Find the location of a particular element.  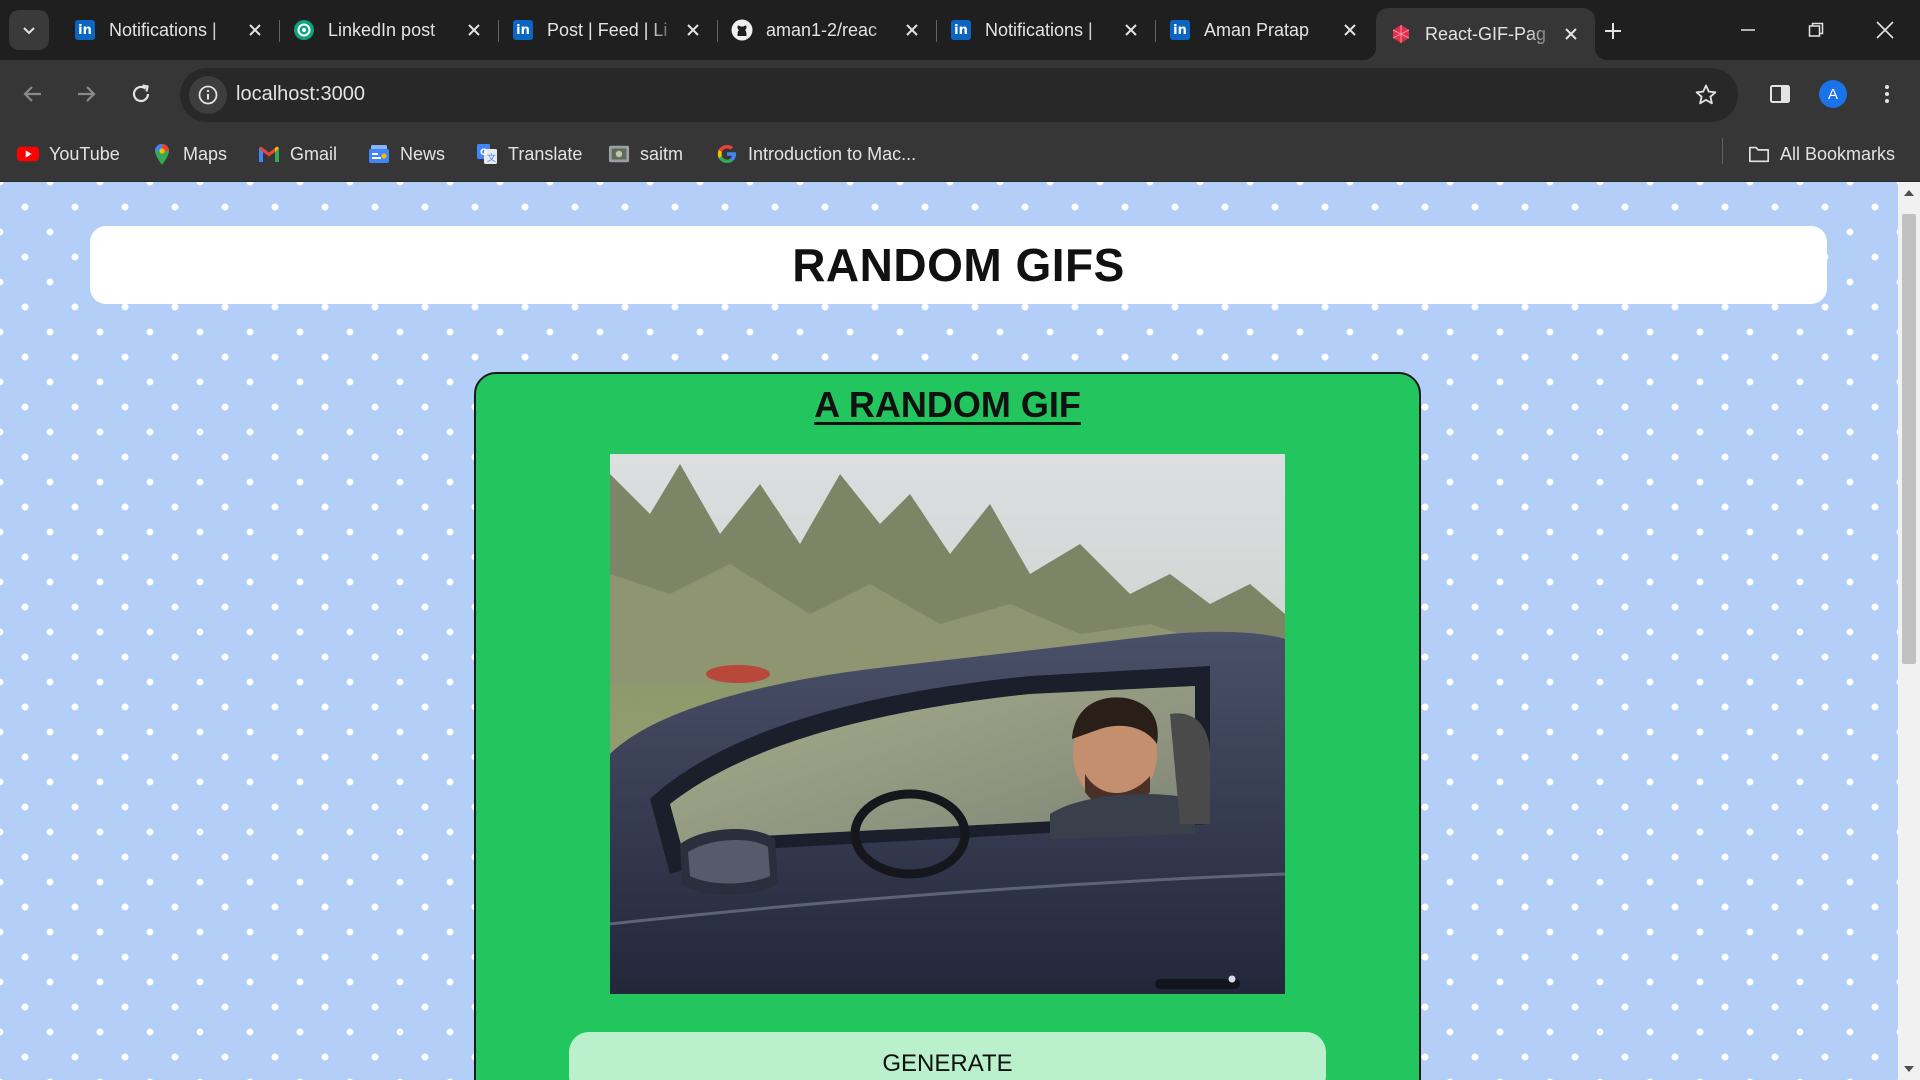

saitm-icon is located at coordinates (619, 154).